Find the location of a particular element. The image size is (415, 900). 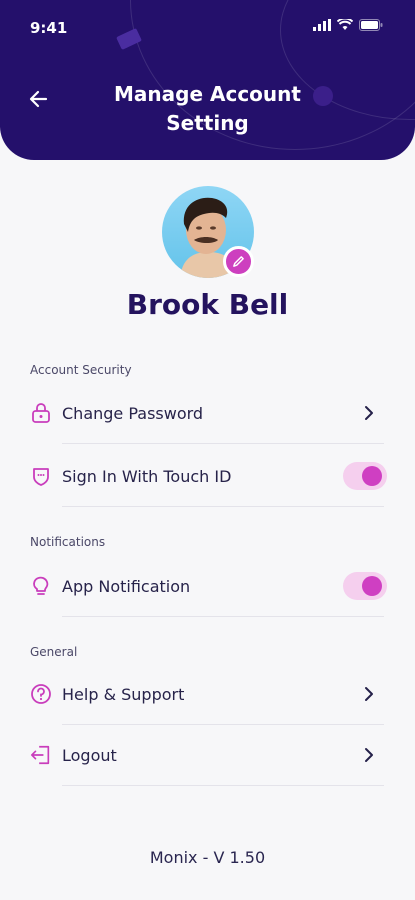

touch-id-toggle is located at coordinates (365, 476).